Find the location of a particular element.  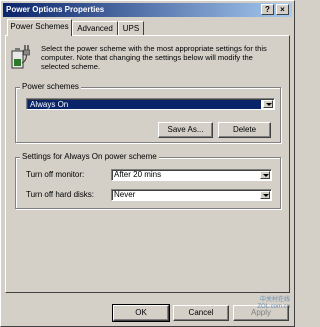

tab-power-schemes: Power Schemes is located at coordinates (39, 27).